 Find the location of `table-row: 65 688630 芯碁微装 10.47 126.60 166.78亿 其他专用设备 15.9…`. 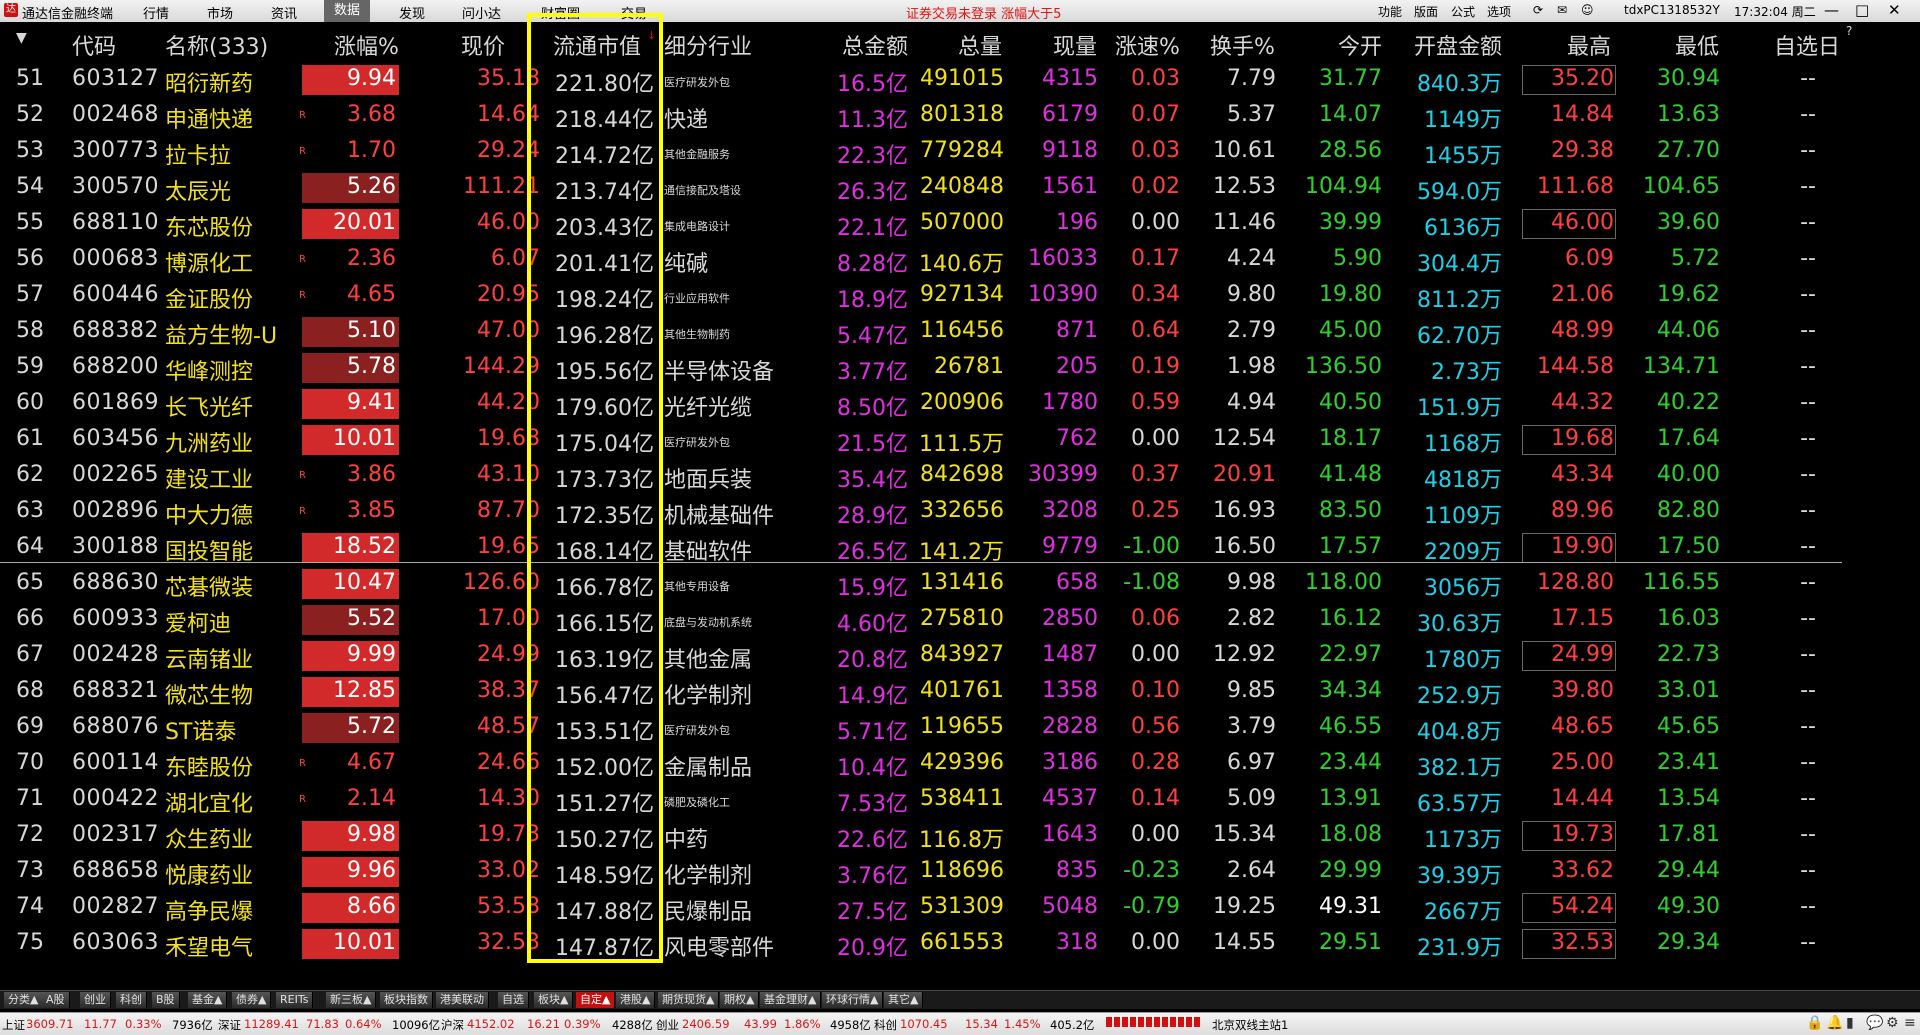

table-row: 65 688630 芯碁微装 10.47 126.60 166.78亿 其他专用设备 15.9… is located at coordinates (960, 584).